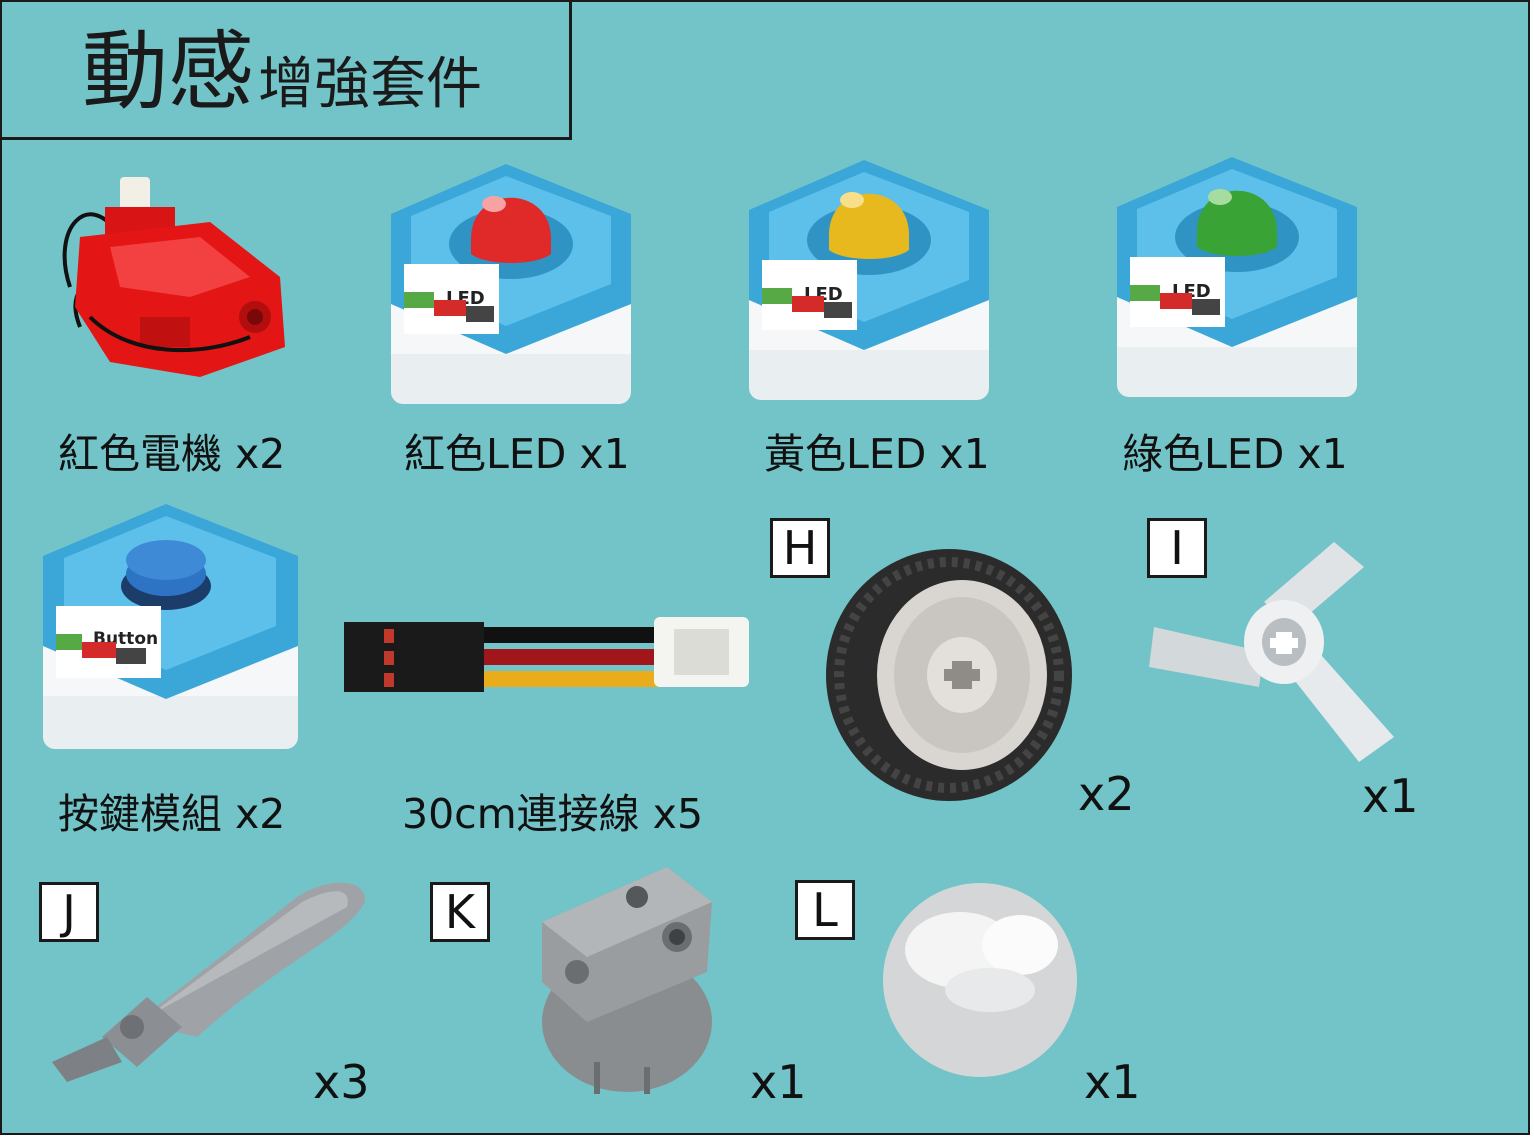 Image resolution: width=1534 pixels, height=1139 pixels. Describe the element at coordinates (172, 814) in the screenshot. I see `item-label-button-module: 按鍵模組 x2` at that location.